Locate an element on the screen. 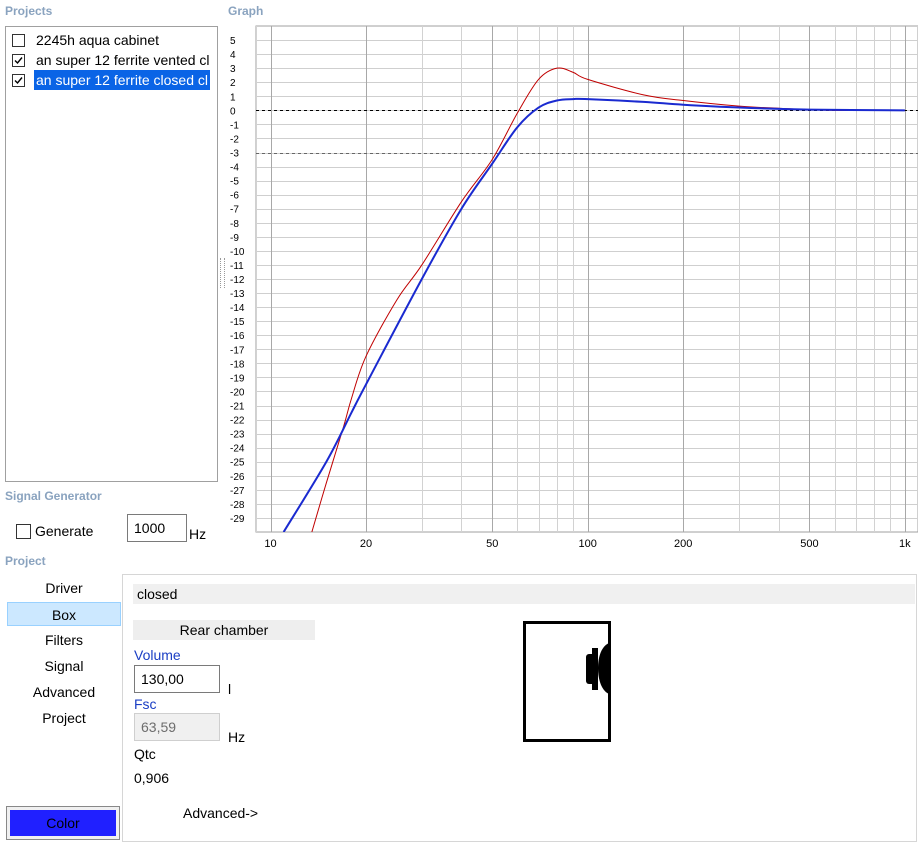 Image resolution: width=918 pixels, height=846 pixels. y-tick-label: -22 is located at coordinates (237, 421).